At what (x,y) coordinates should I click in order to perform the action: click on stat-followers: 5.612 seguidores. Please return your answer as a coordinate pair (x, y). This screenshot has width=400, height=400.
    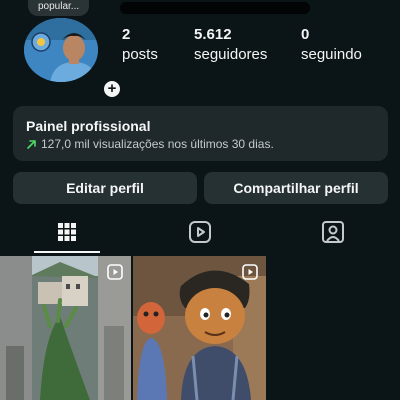
    Looking at the image, I should click on (230, 45).